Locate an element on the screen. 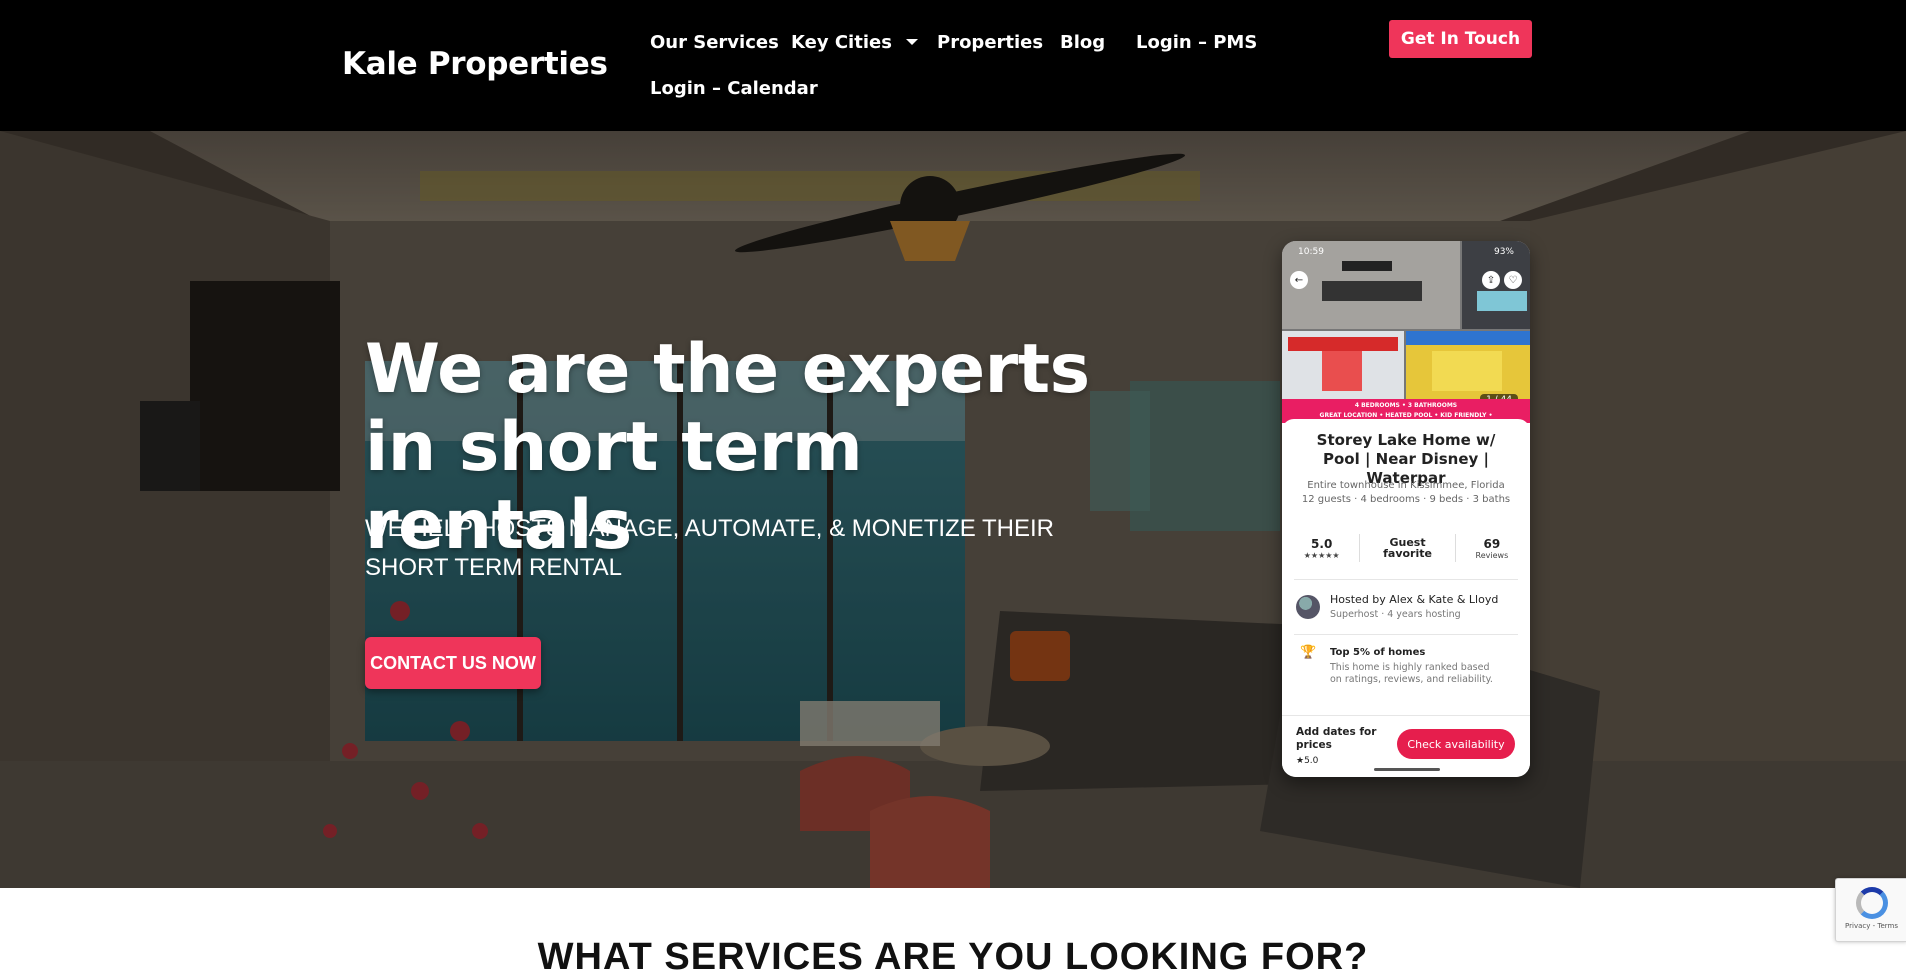 The width and height of the screenshot is (1906, 979). share-icon: ⇪ is located at coordinates (1491, 280).